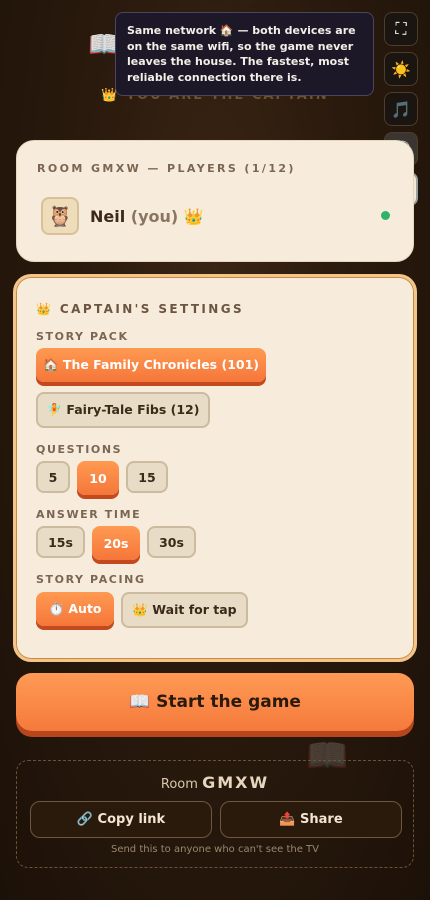  Describe the element at coordinates (60, 542) in the screenshot. I see `answer-time-15s: 15s` at that location.